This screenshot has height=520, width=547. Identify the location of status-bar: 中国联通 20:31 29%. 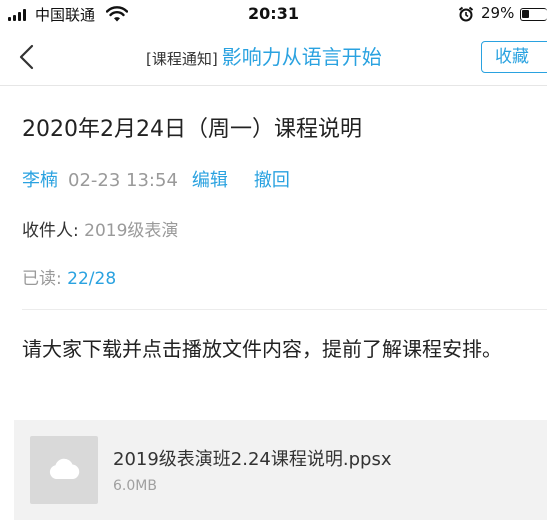
(273, 15).